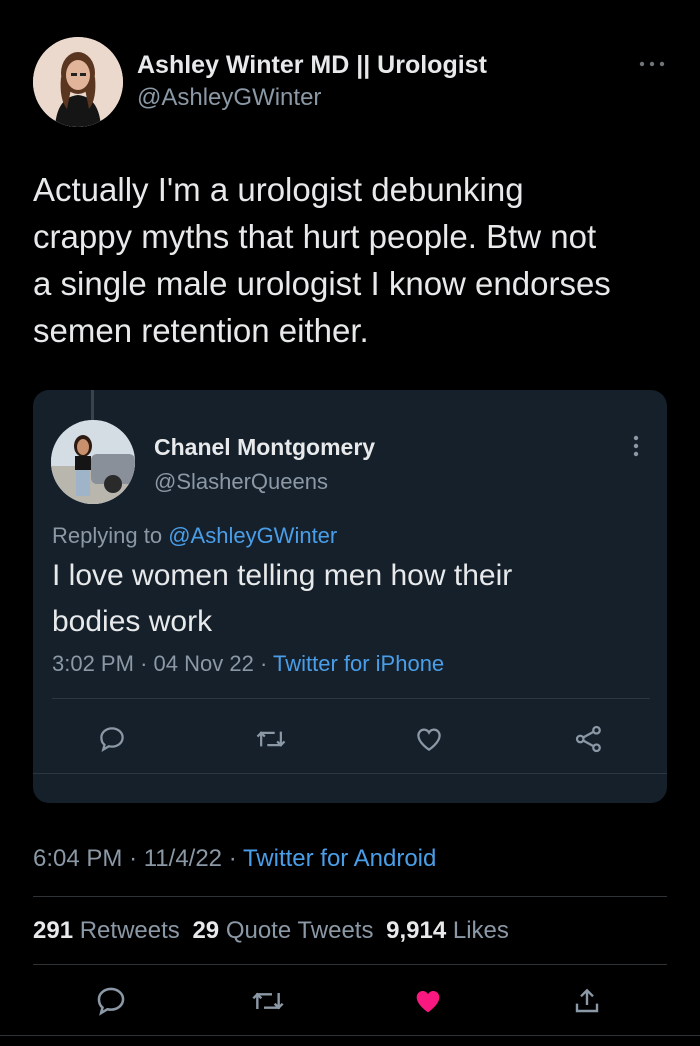 The height and width of the screenshot is (1046, 700). Describe the element at coordinates (339, 858) in the screenshot. I see `tweet-source-link: Twitter for Android` at that location.